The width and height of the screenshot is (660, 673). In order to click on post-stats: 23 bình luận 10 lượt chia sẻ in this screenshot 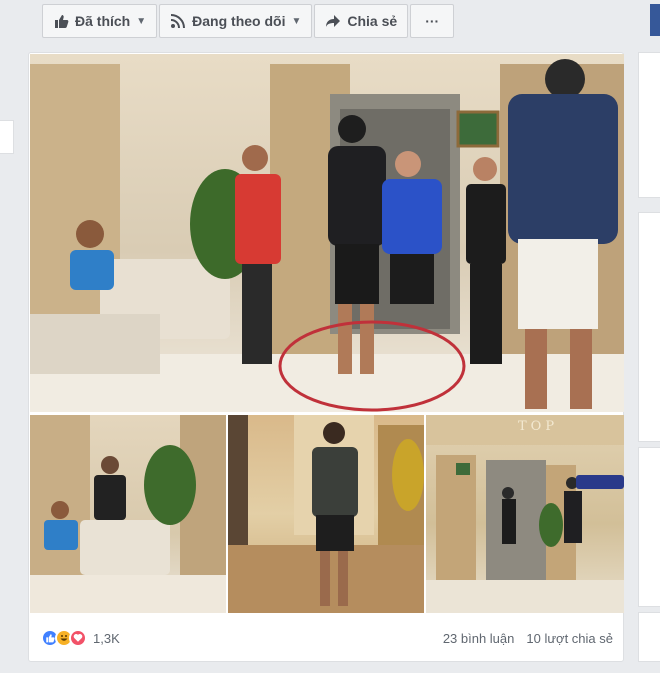, I will do `click(528, 638)`.